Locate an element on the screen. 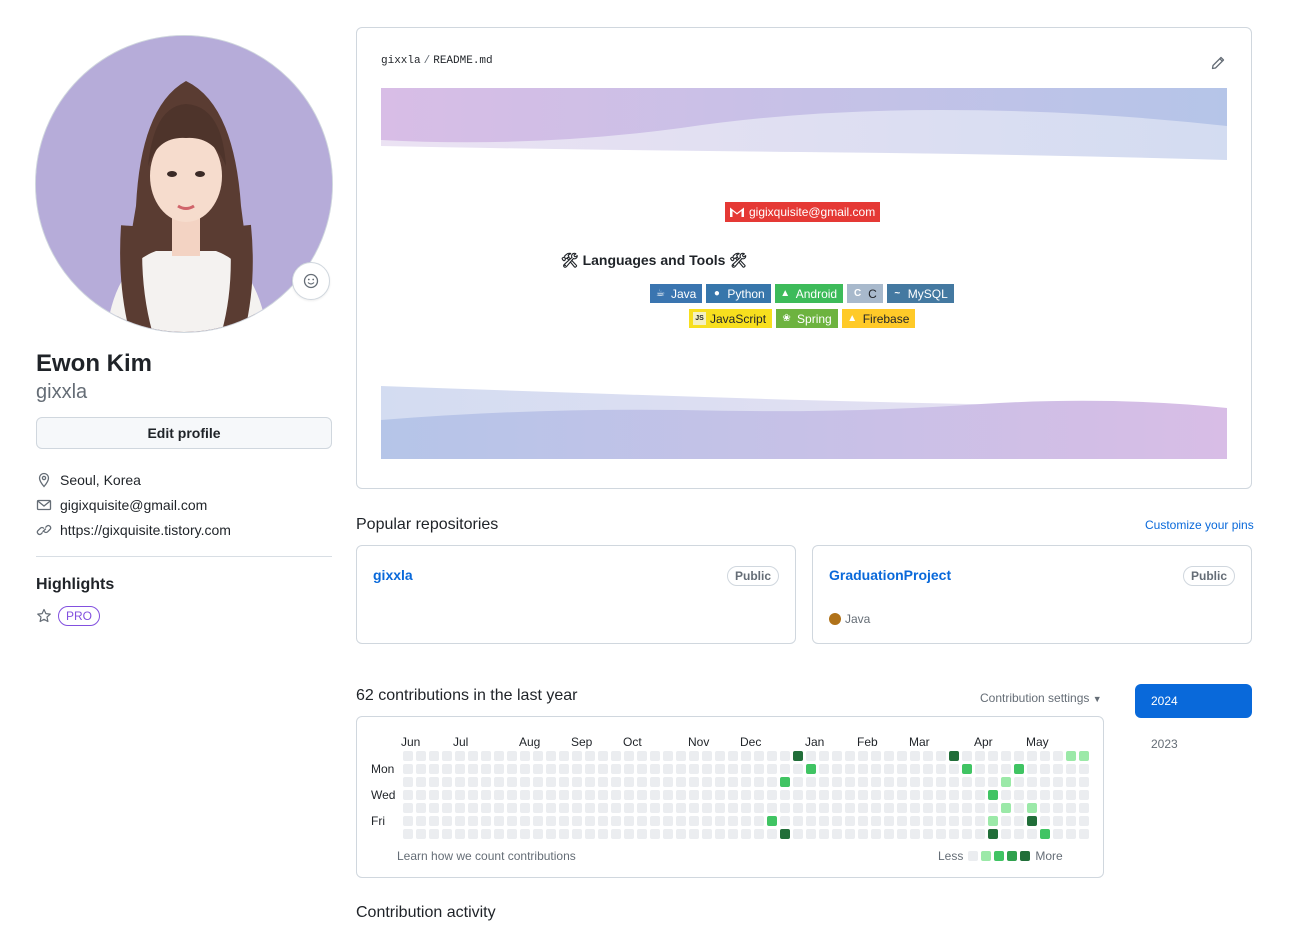  android-badge: ▲ Android is located at coordinates (809, 293).